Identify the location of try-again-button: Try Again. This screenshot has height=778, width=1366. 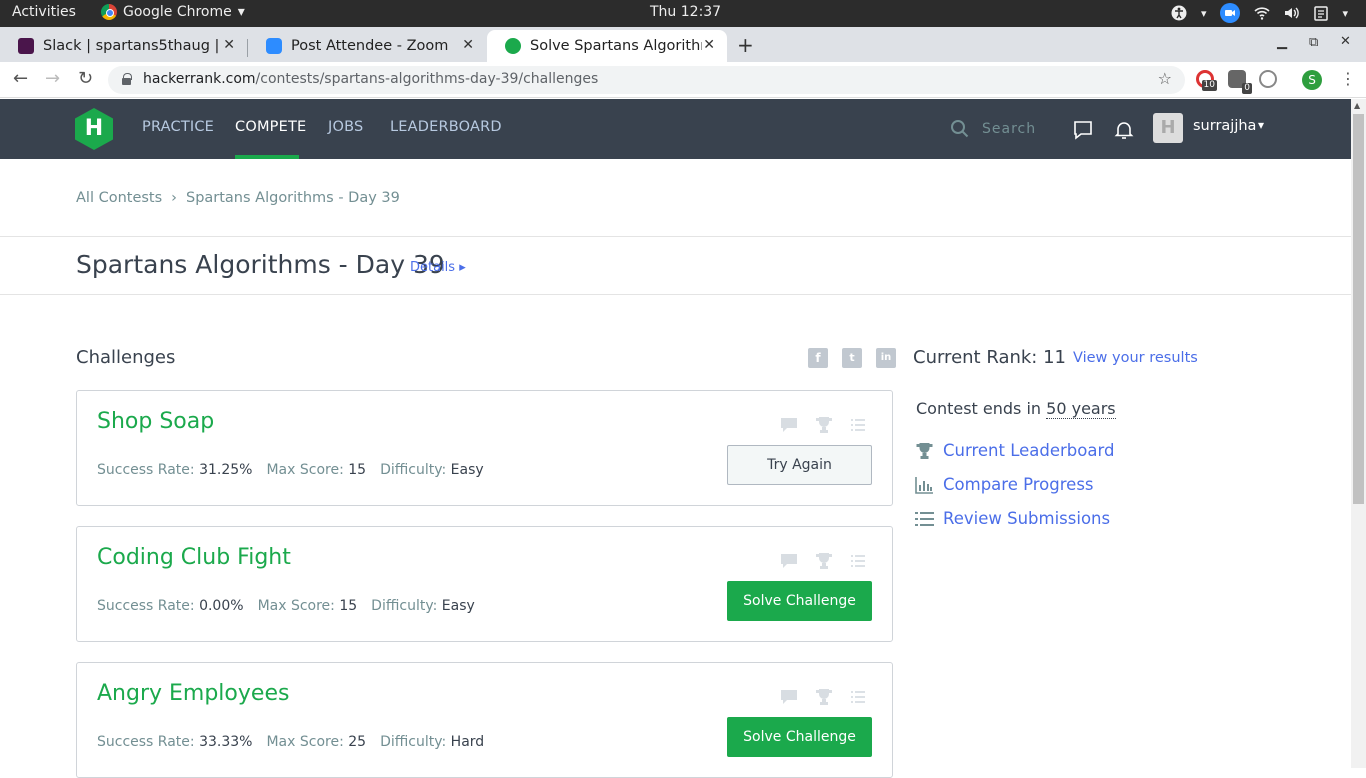
(799, 465).